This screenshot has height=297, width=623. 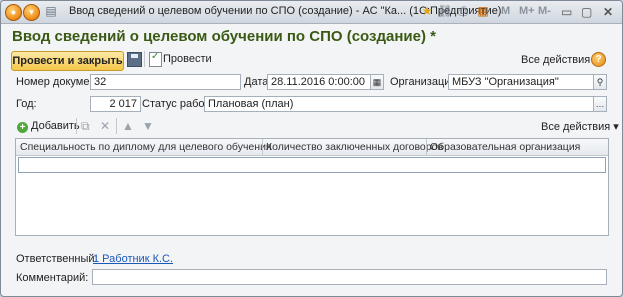 What do you see at coordinates (31, 12) in the screenshot?
I see `chevron-down-icon: ▾` at bounding box center [31, 12].